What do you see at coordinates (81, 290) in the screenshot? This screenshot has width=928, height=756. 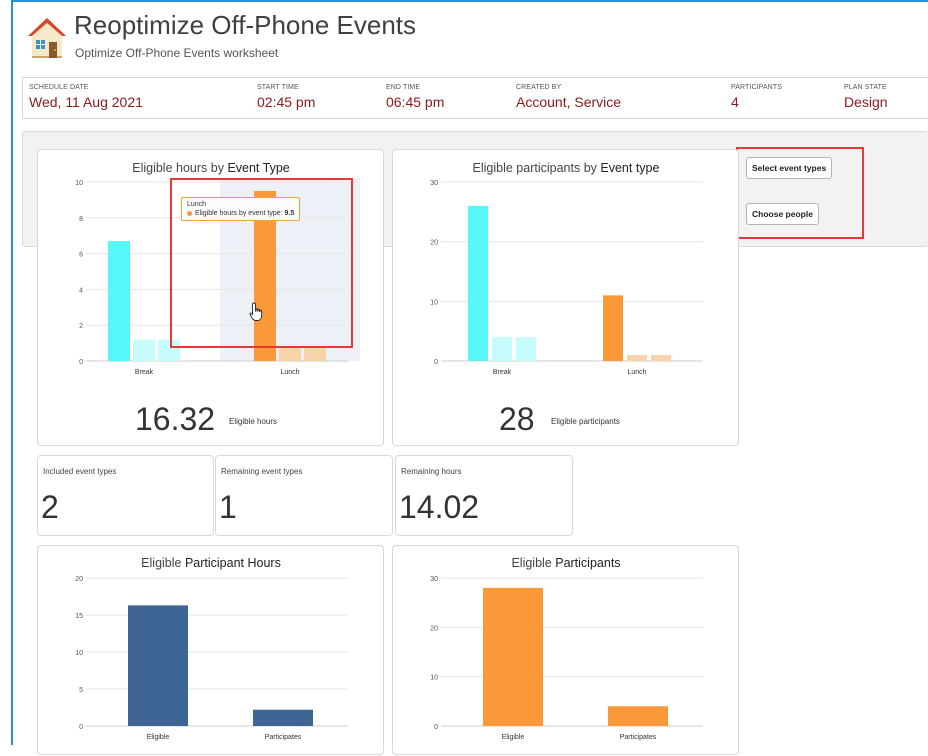 I see `y-tick-label: 4` at bounding box center [81, 290].